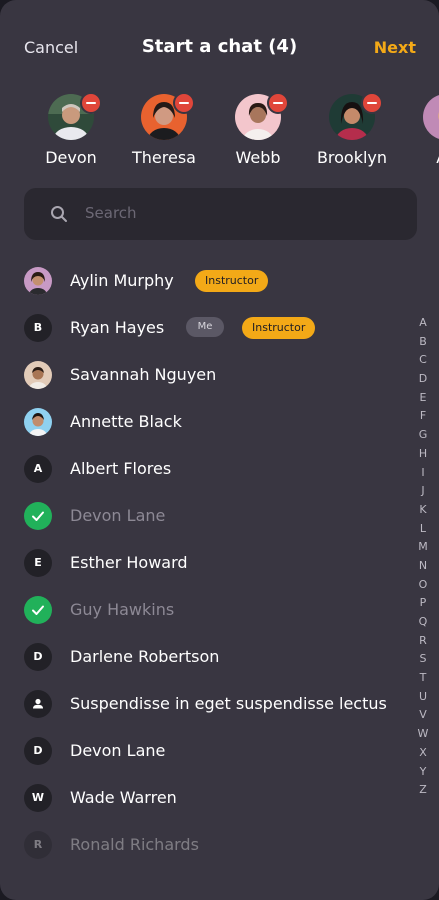  What do you see at coordinates (423, 753) in the screenshot?
I see `alpha-letter: X` at bounding box center [423, 753].